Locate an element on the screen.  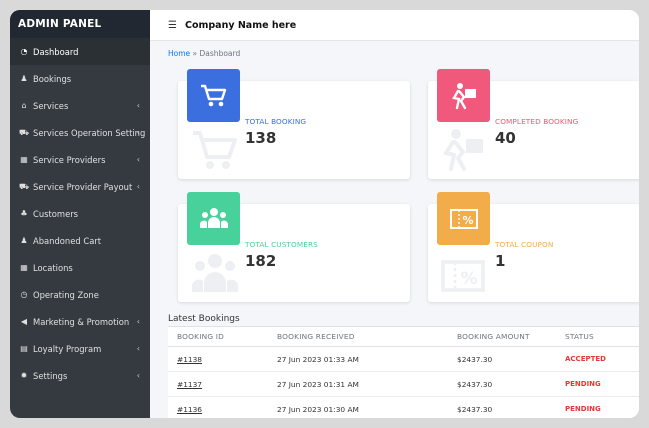
sidebar-item-settings: ✹ Settings ‹ is located at coordinates (80, 375).